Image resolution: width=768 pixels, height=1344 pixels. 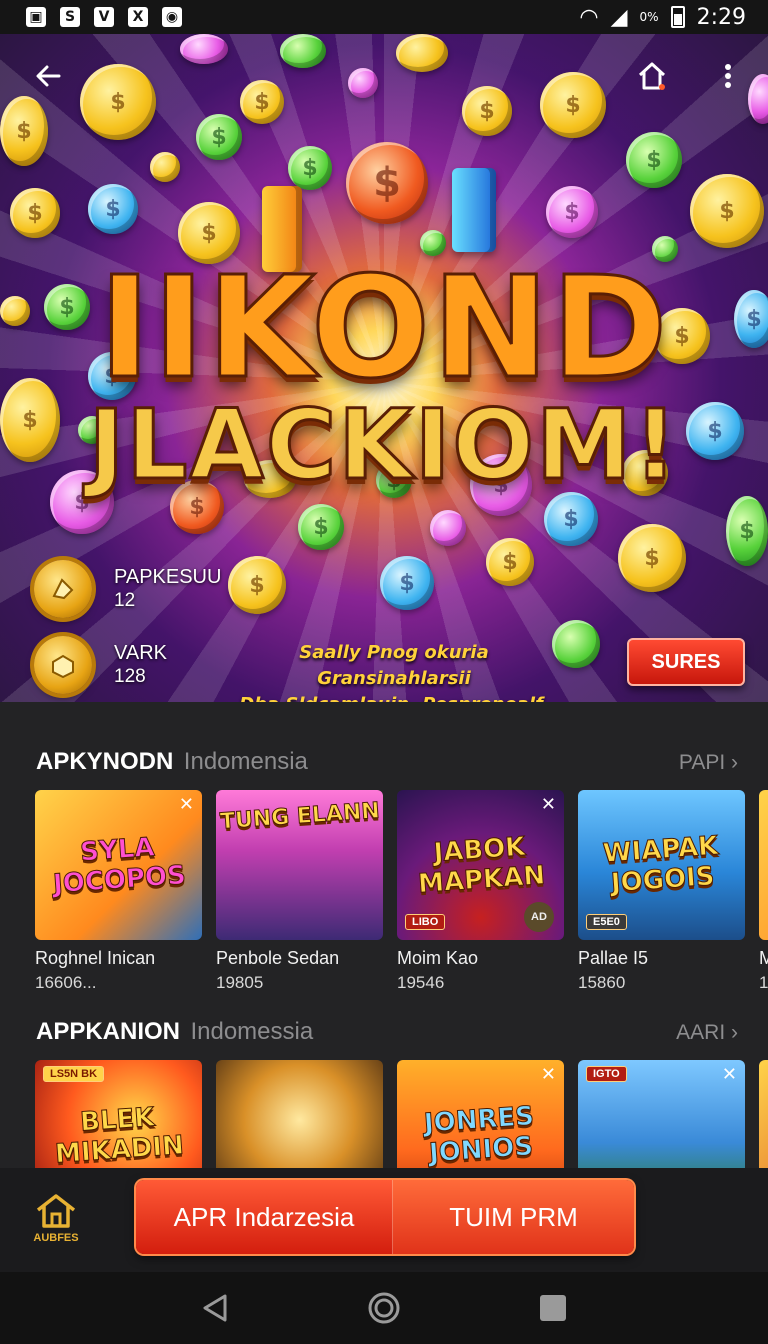 I want to click on thumb-title: WIAPAK JOGOIS, so click(x=660, y=865).